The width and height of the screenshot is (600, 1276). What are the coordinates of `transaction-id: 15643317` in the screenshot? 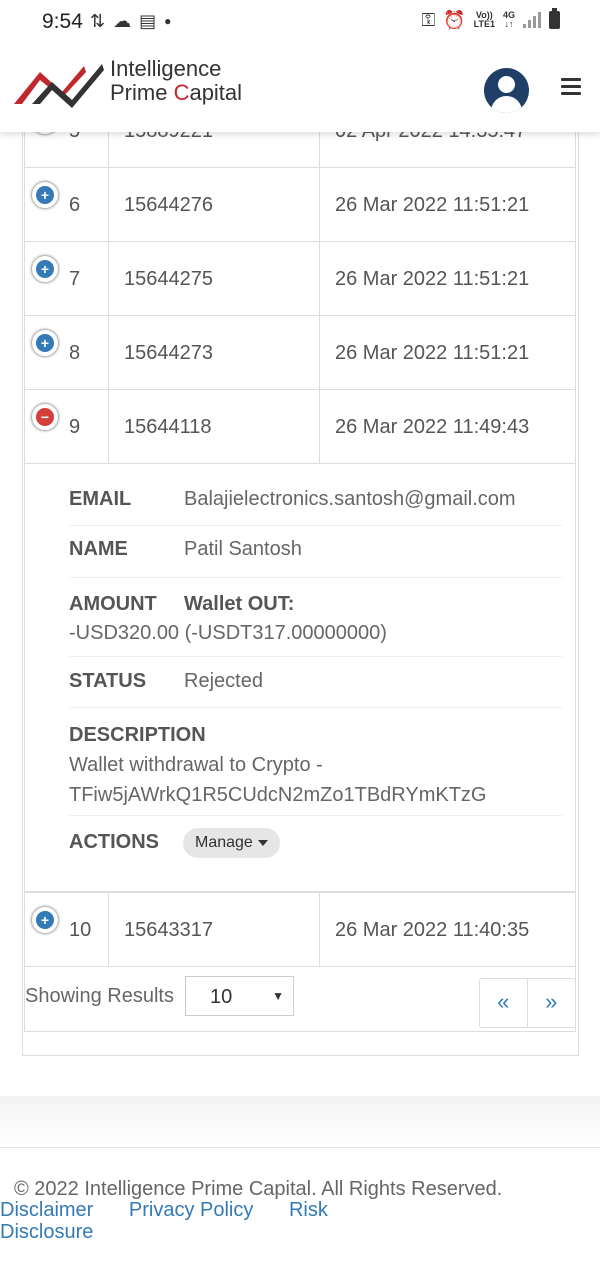 It's located at (168, 930).